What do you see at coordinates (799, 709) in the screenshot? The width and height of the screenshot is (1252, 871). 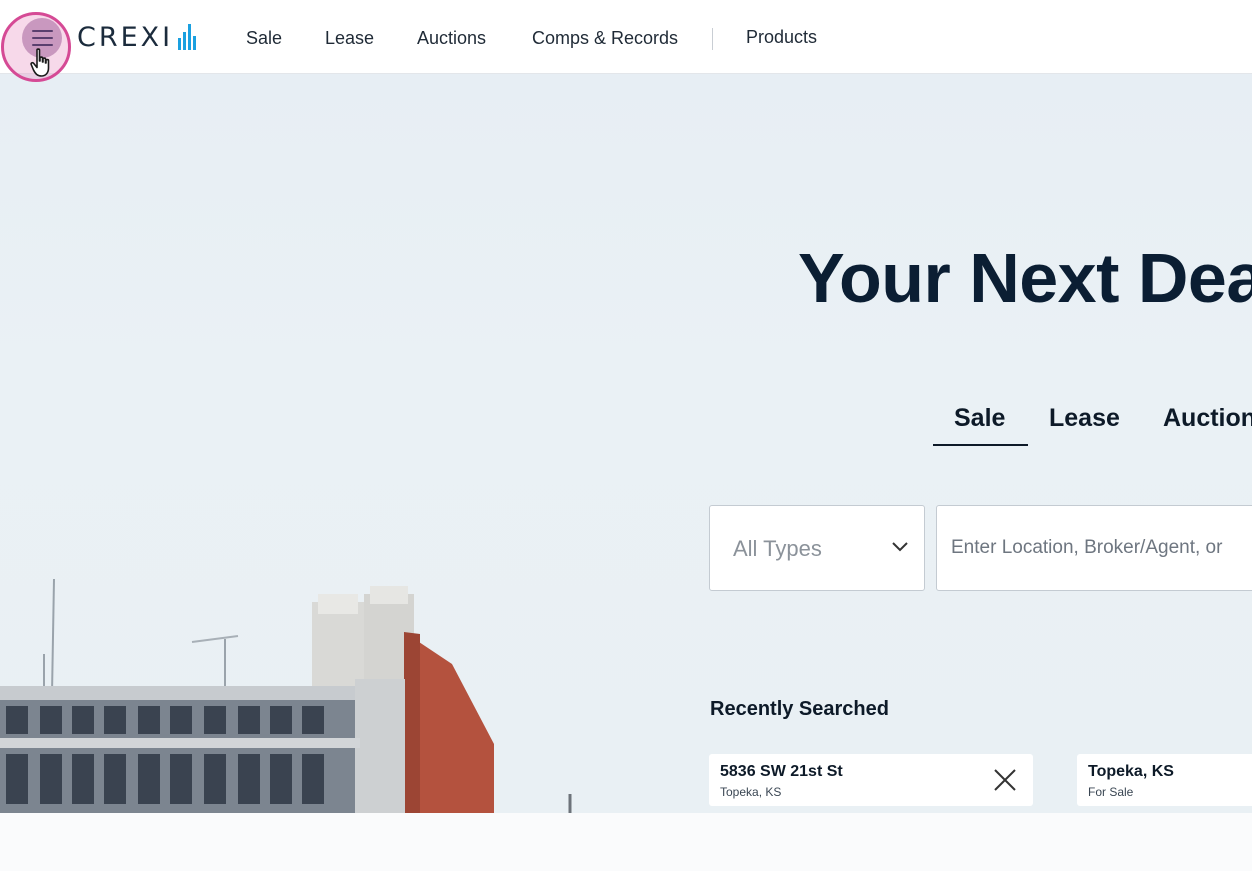 I see `recently-searched-title: Recently Searched` at bounding box center [799, 709].